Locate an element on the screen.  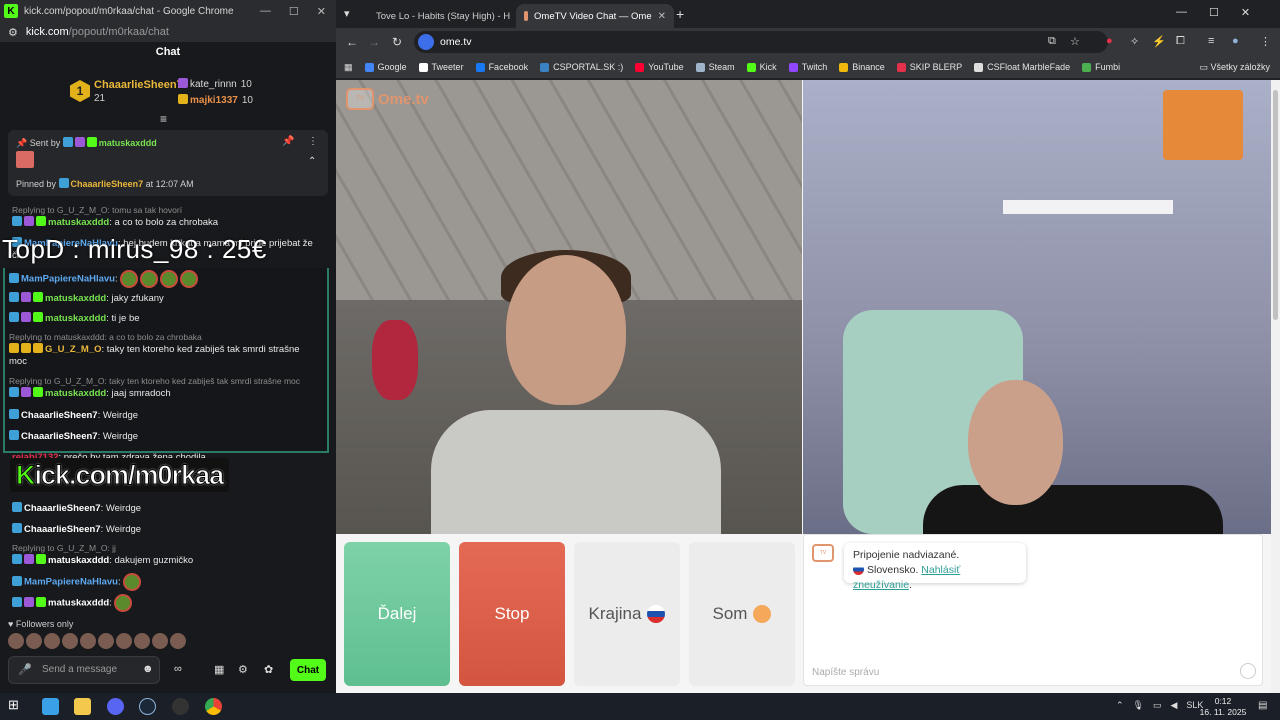
gift-icon: ✿ is located at coordinates (268, 669).